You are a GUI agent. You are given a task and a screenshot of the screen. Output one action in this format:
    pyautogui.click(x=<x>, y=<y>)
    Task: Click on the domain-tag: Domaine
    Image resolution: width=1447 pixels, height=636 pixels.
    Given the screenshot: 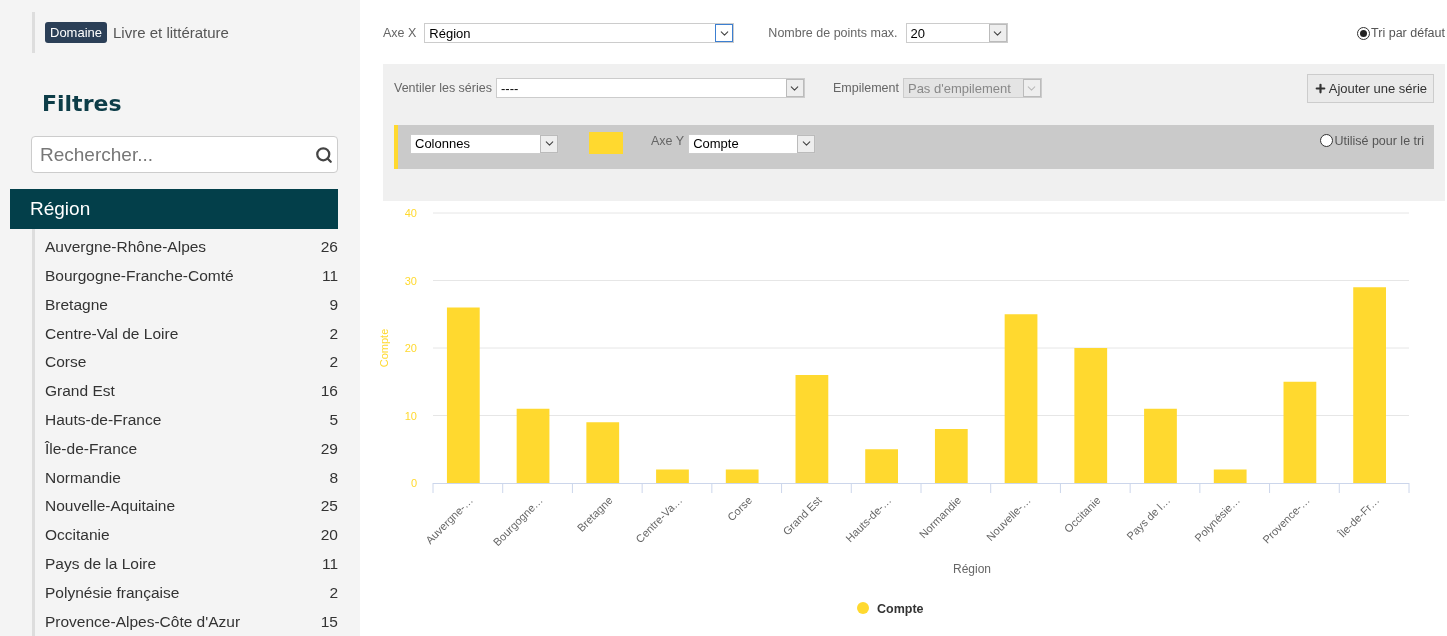 What is the action you would take?
    pyautogui.click(x=76, y=32)
    